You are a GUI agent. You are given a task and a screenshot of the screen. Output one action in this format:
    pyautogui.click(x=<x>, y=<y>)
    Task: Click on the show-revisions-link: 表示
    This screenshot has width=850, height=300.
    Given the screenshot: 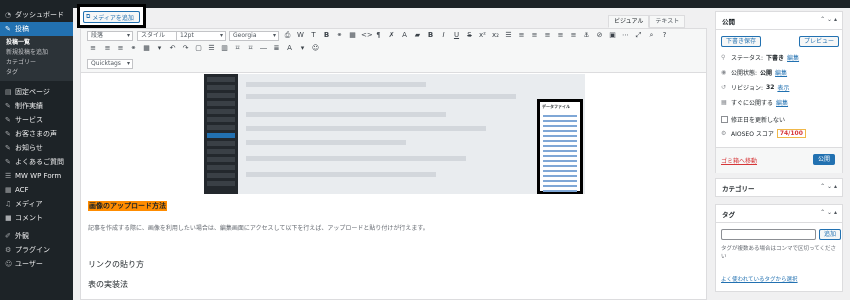 What is the action you would take?
    pyautogui.click(x=783, y=87)
    